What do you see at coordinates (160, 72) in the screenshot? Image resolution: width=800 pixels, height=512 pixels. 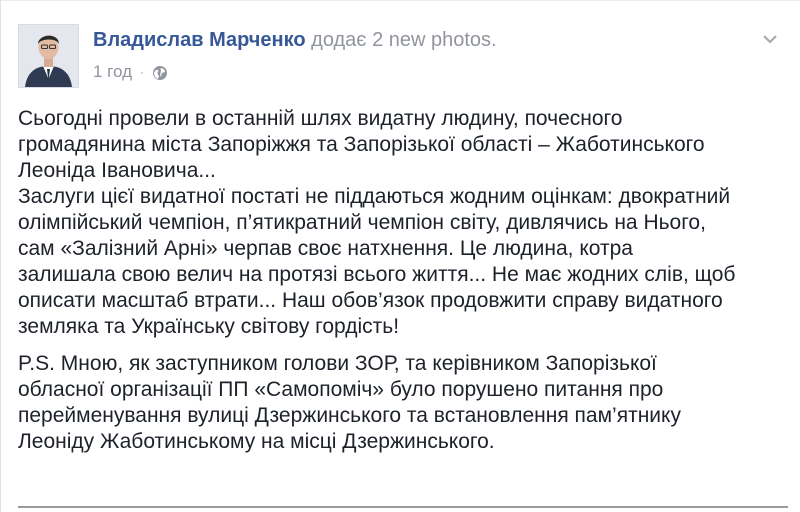 I see `globe-icon` at bounding box center [160, 72].